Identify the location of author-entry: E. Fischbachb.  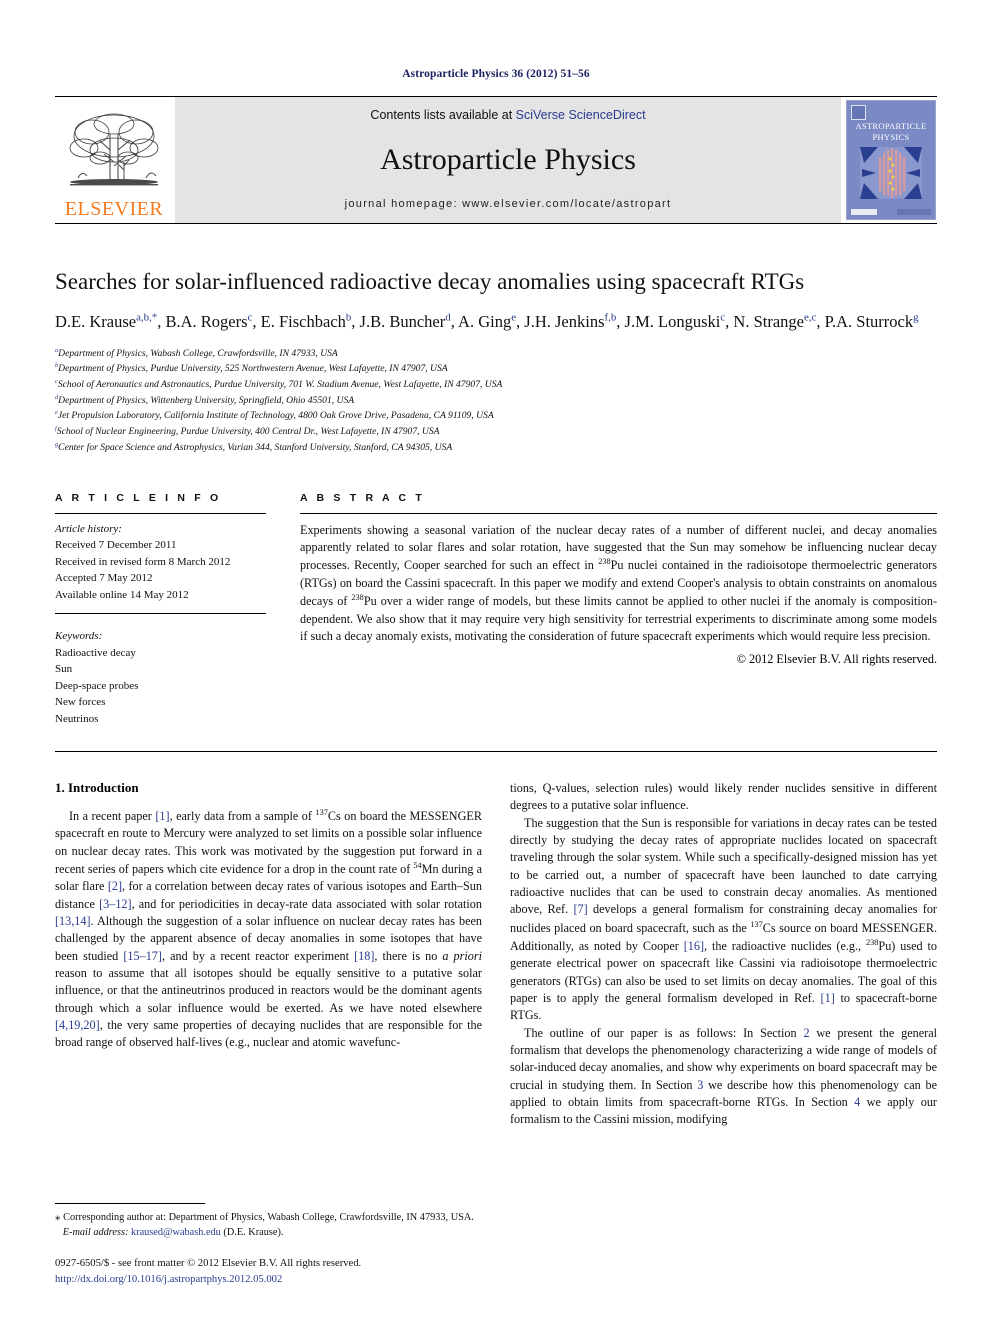
(306, 321).